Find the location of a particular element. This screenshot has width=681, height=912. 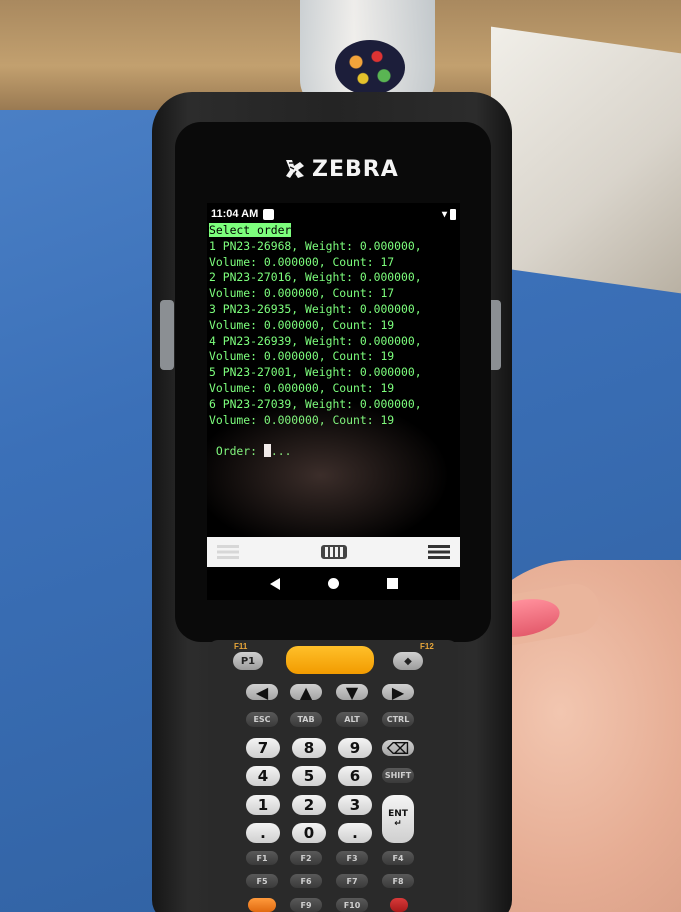

key-5: 5 is located at coordinates (309, 776).